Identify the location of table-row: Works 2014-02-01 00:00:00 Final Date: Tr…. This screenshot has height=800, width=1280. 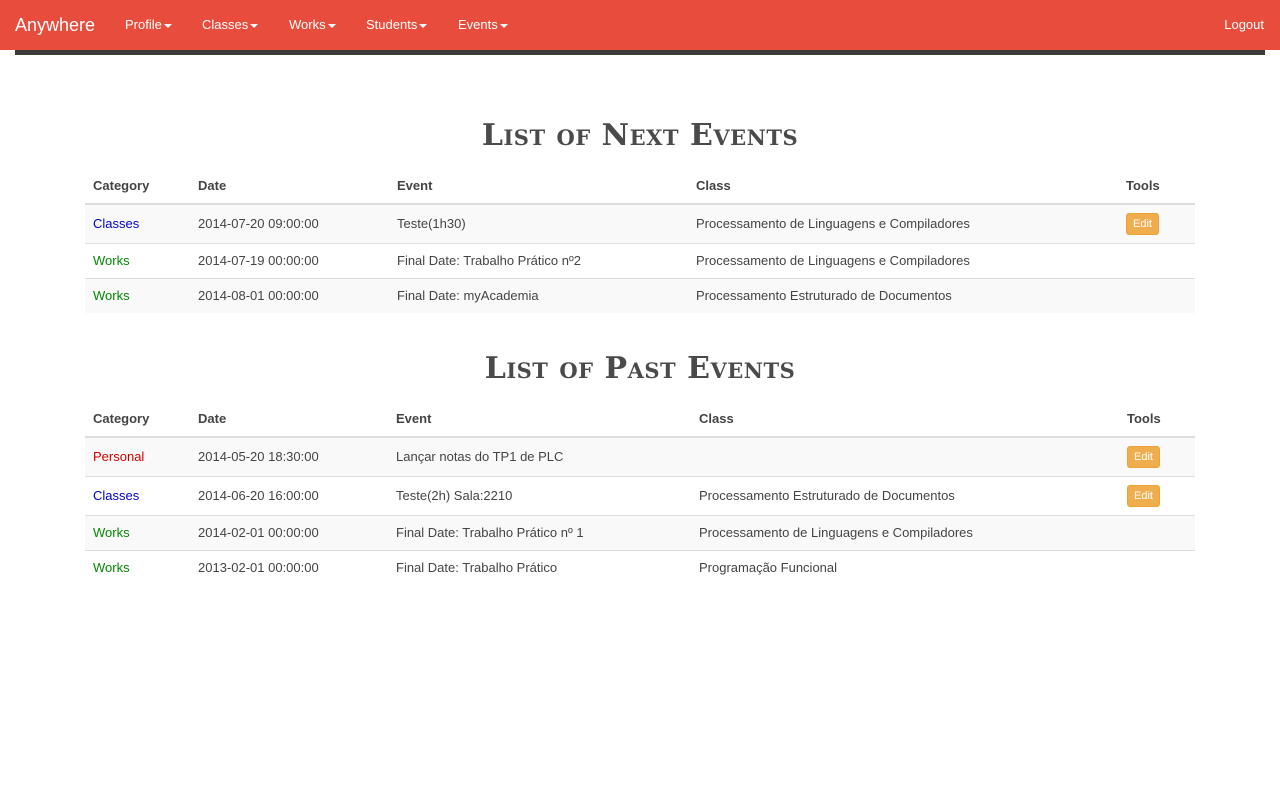
(640, 532).